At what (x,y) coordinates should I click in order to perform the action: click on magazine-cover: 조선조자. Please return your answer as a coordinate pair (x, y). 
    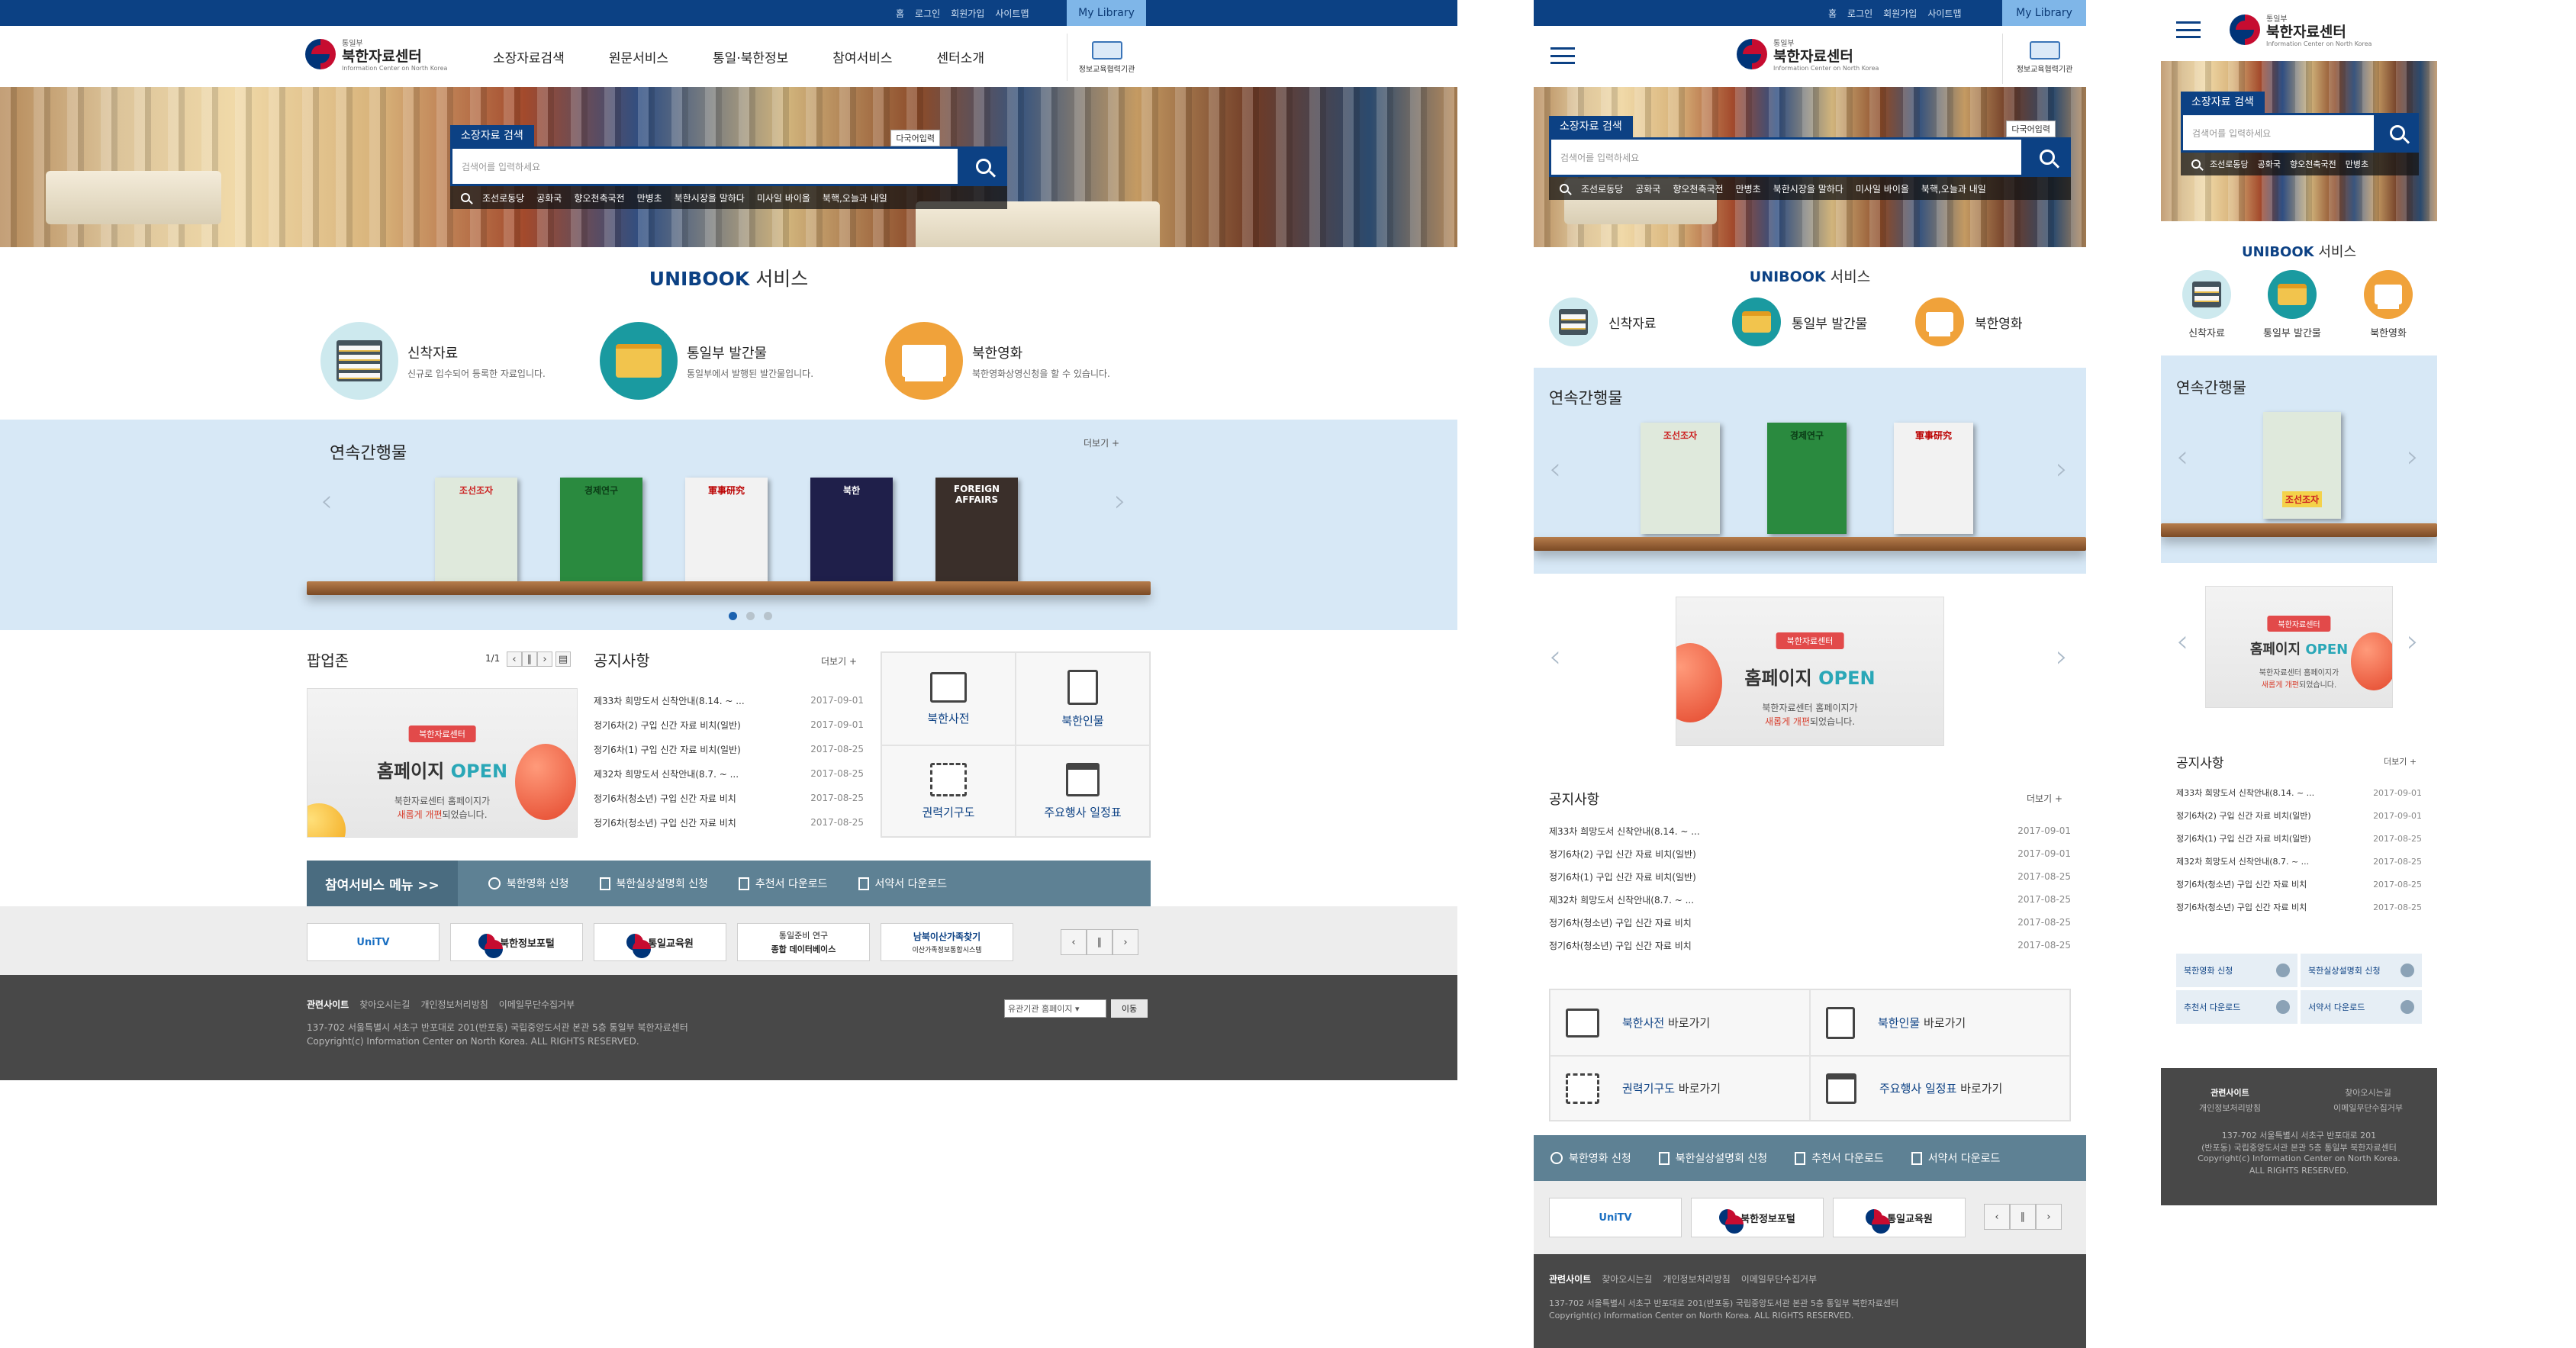
    Looking at the image, I should click on (476, 530).